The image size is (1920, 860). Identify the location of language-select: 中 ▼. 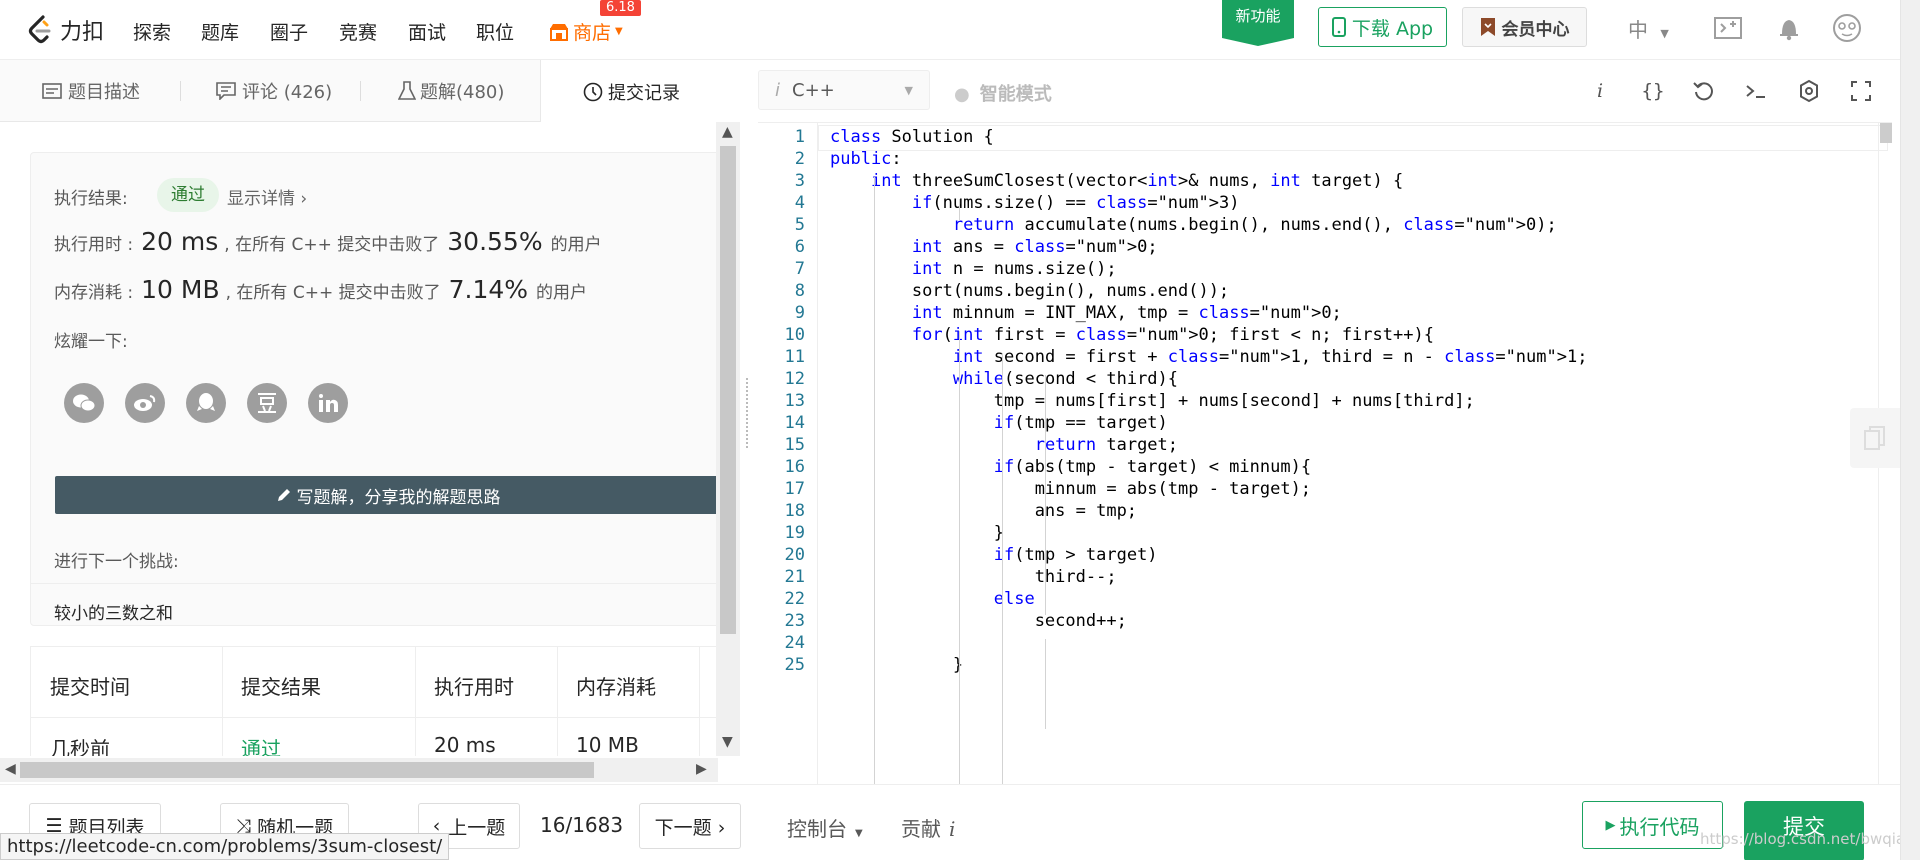
(1648, 28).